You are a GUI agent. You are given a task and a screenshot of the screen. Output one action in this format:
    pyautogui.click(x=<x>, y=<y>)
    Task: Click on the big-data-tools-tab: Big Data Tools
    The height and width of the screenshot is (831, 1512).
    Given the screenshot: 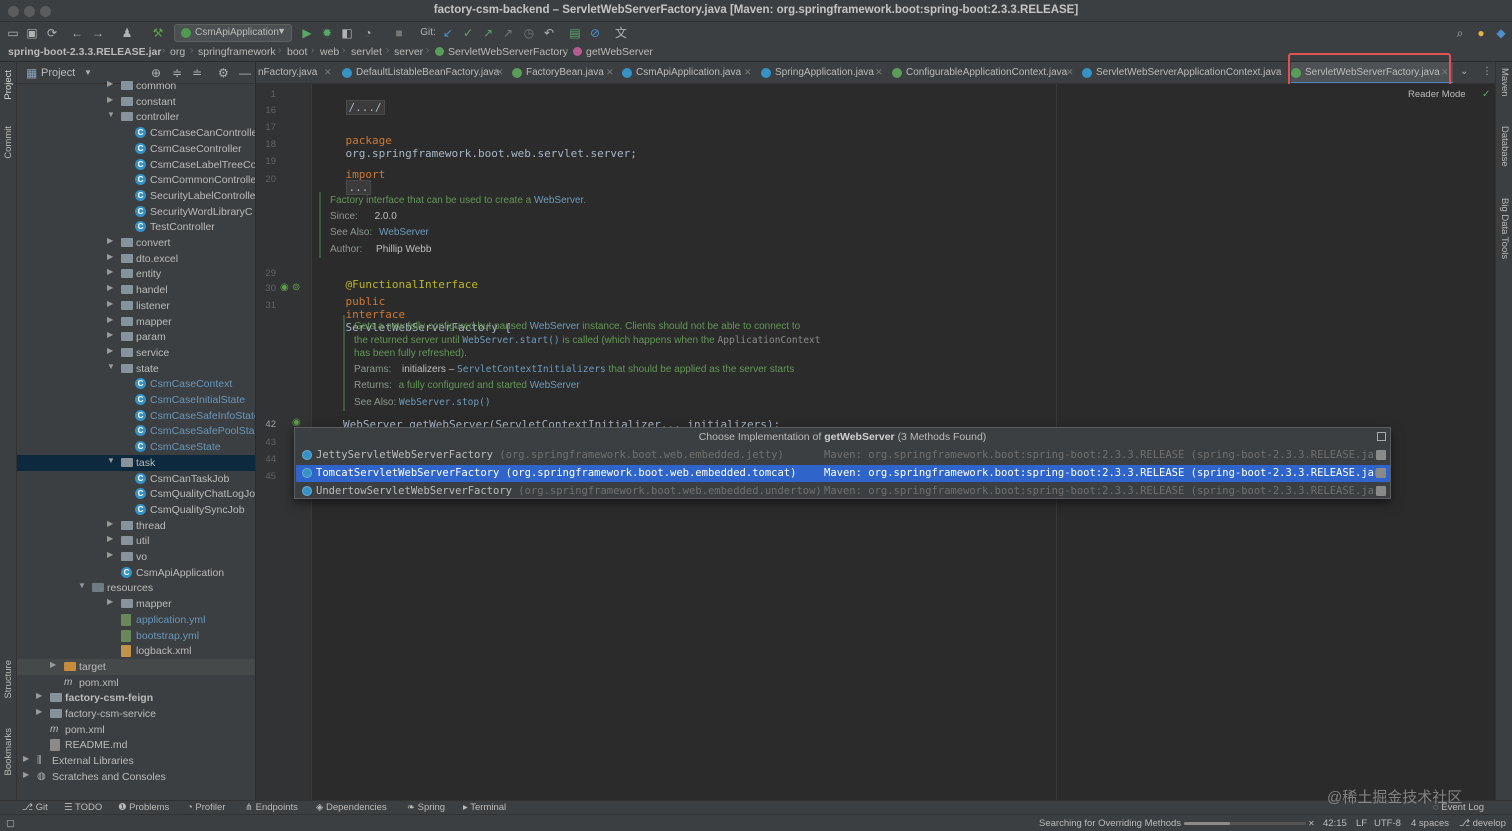 What is the action you would take?
    pyautogui.click(x=1504, y=228)
    